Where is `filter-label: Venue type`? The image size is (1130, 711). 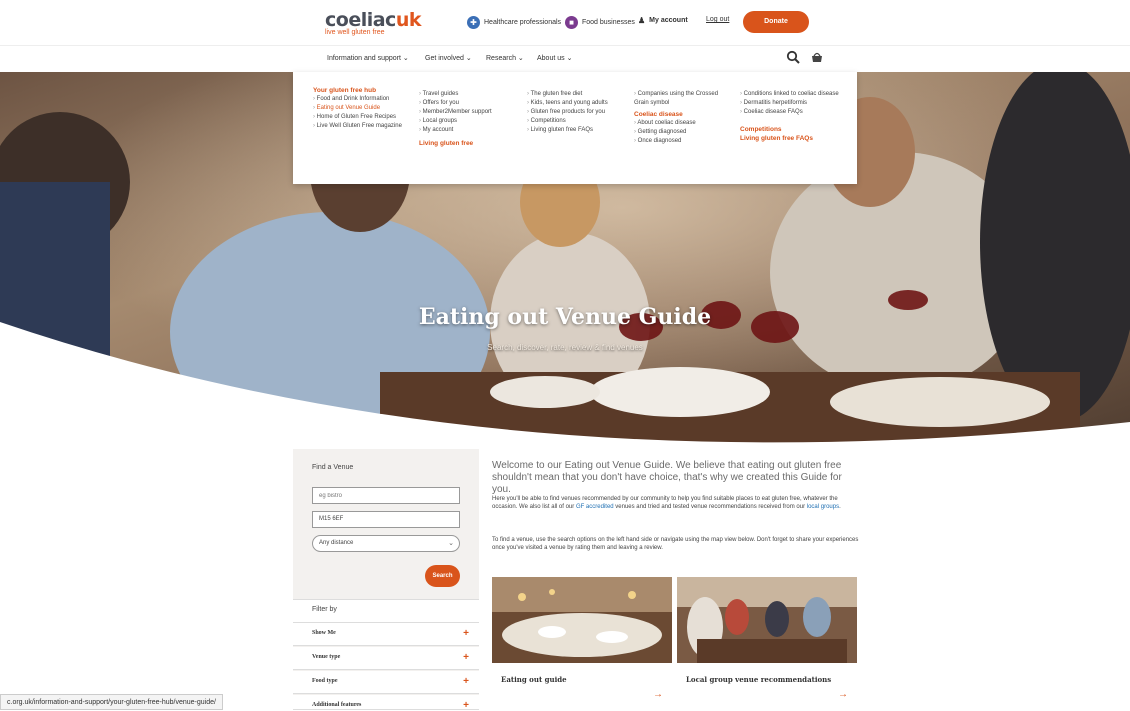 filter-label: Venue type is located at coordinates (326, 657).